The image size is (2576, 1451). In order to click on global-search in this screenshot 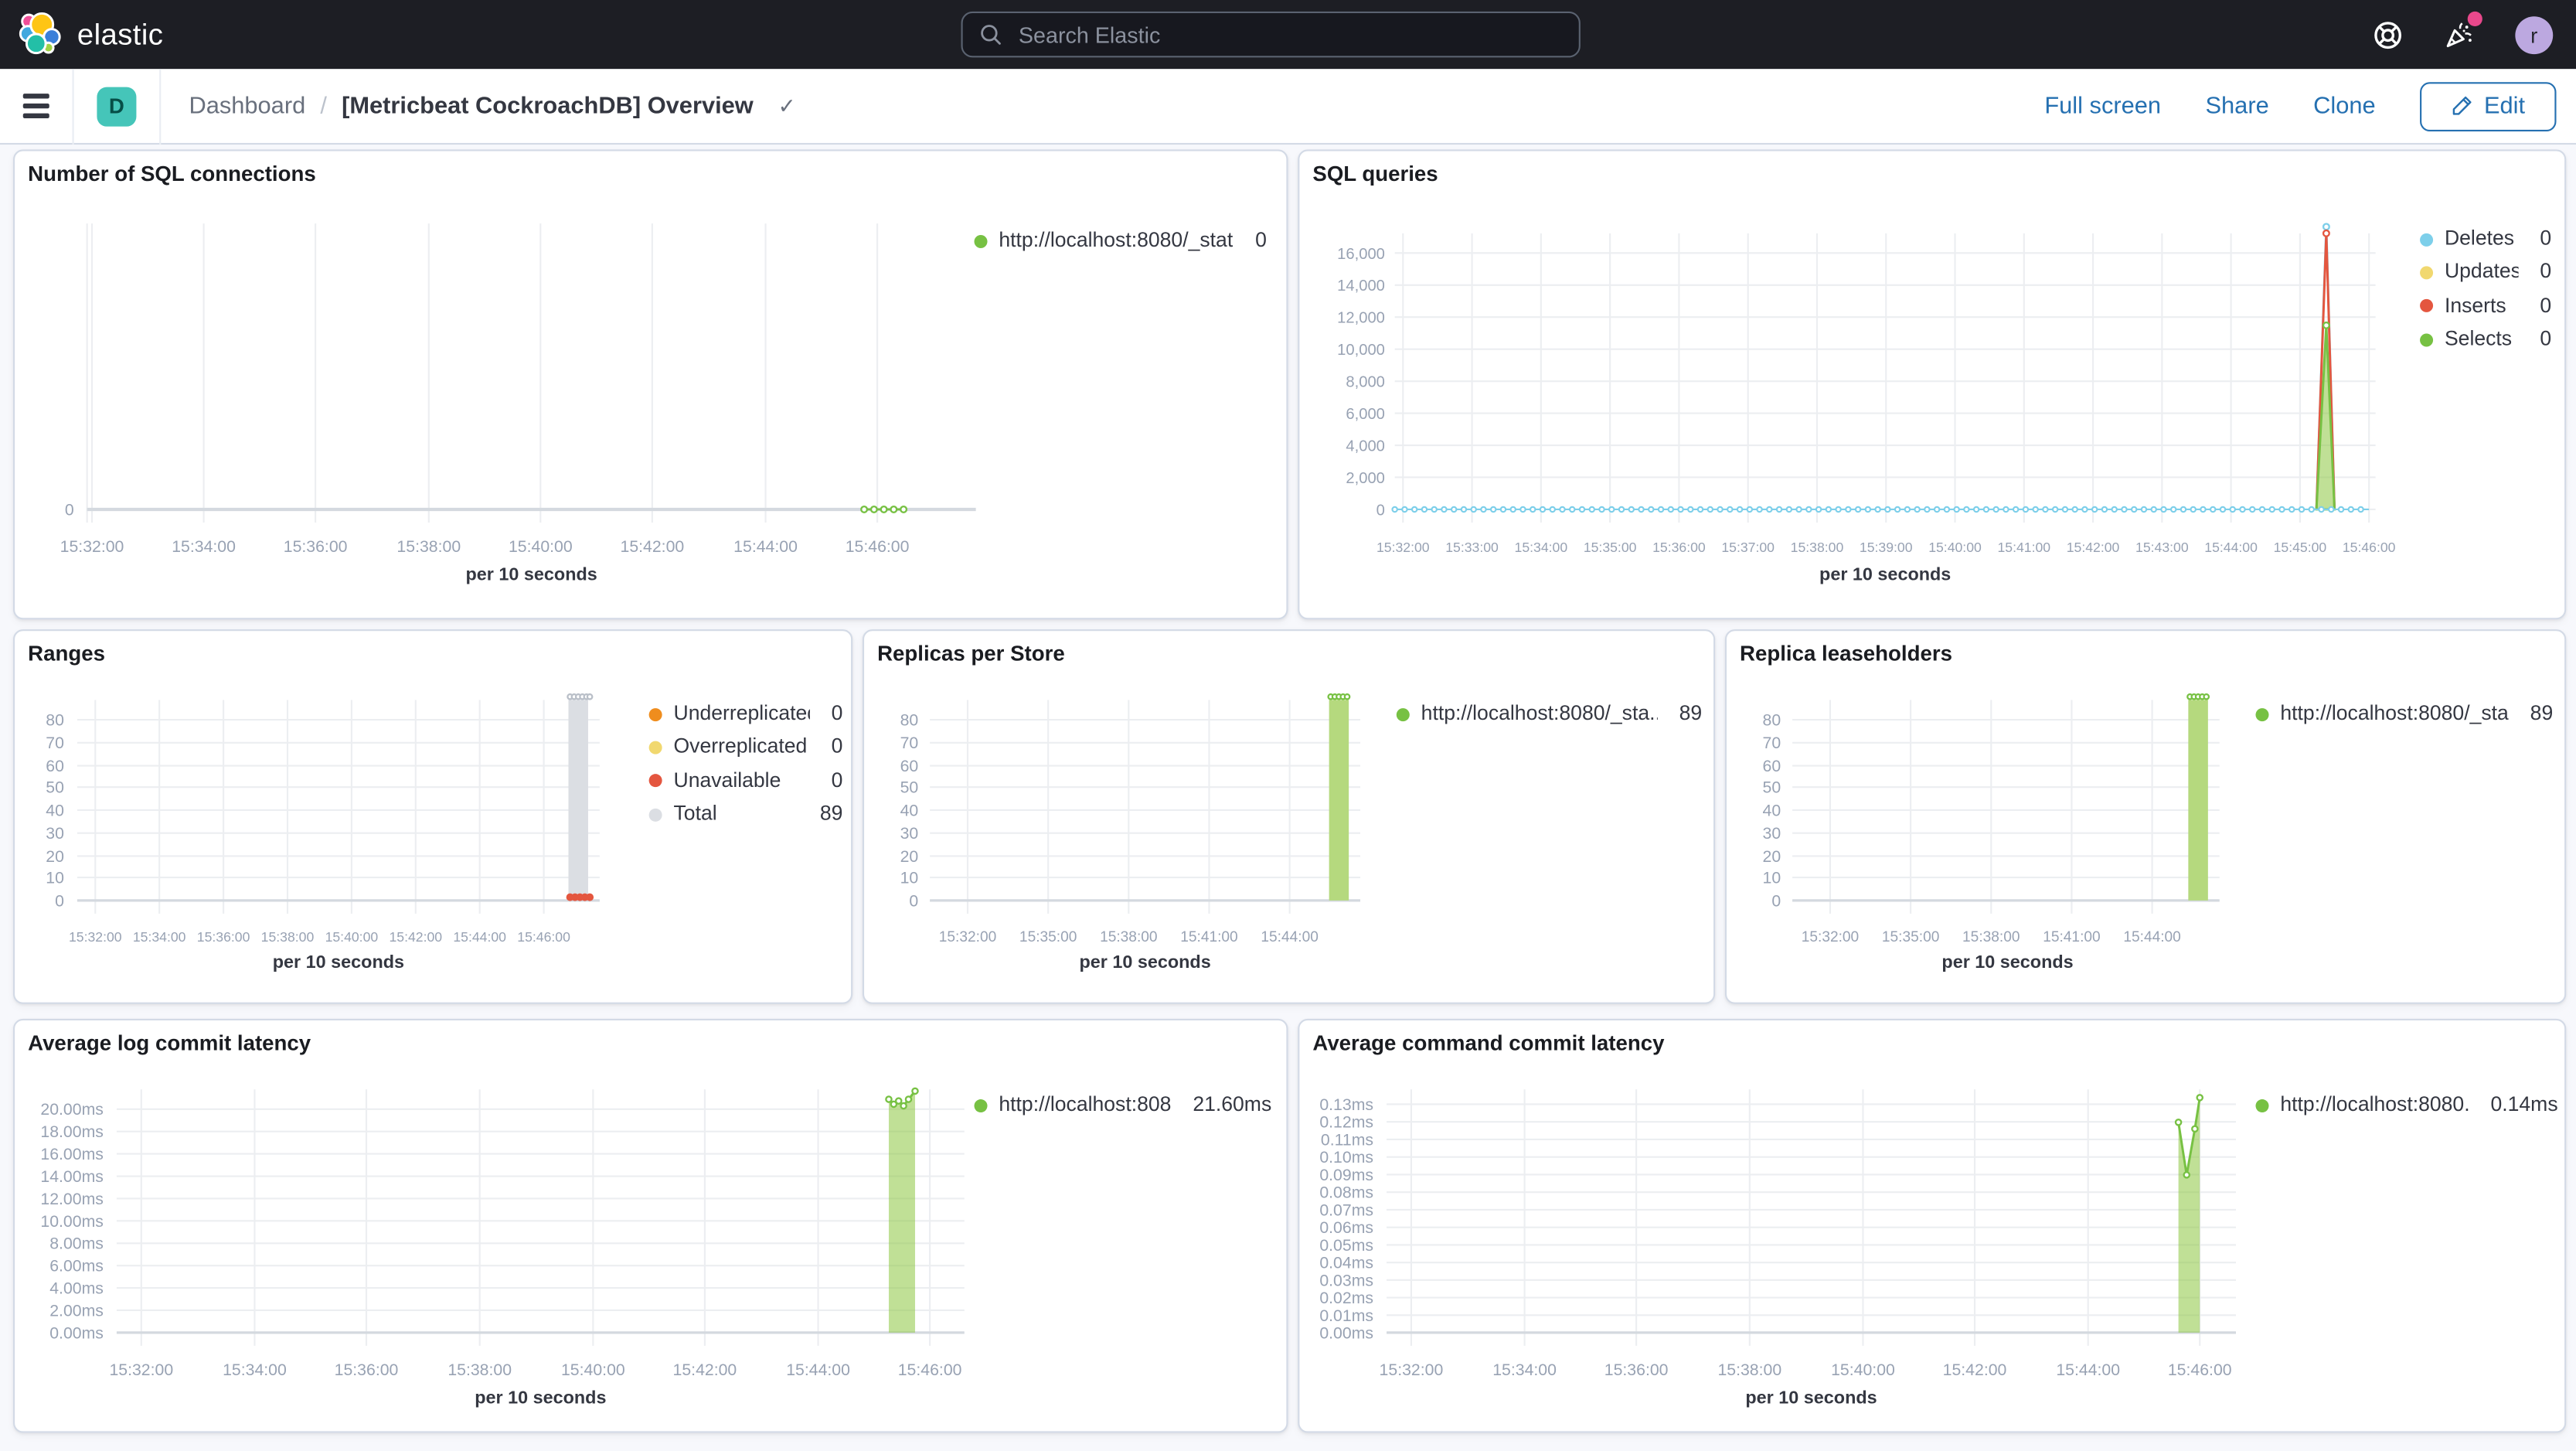, I will do `click(1271, 34)`.